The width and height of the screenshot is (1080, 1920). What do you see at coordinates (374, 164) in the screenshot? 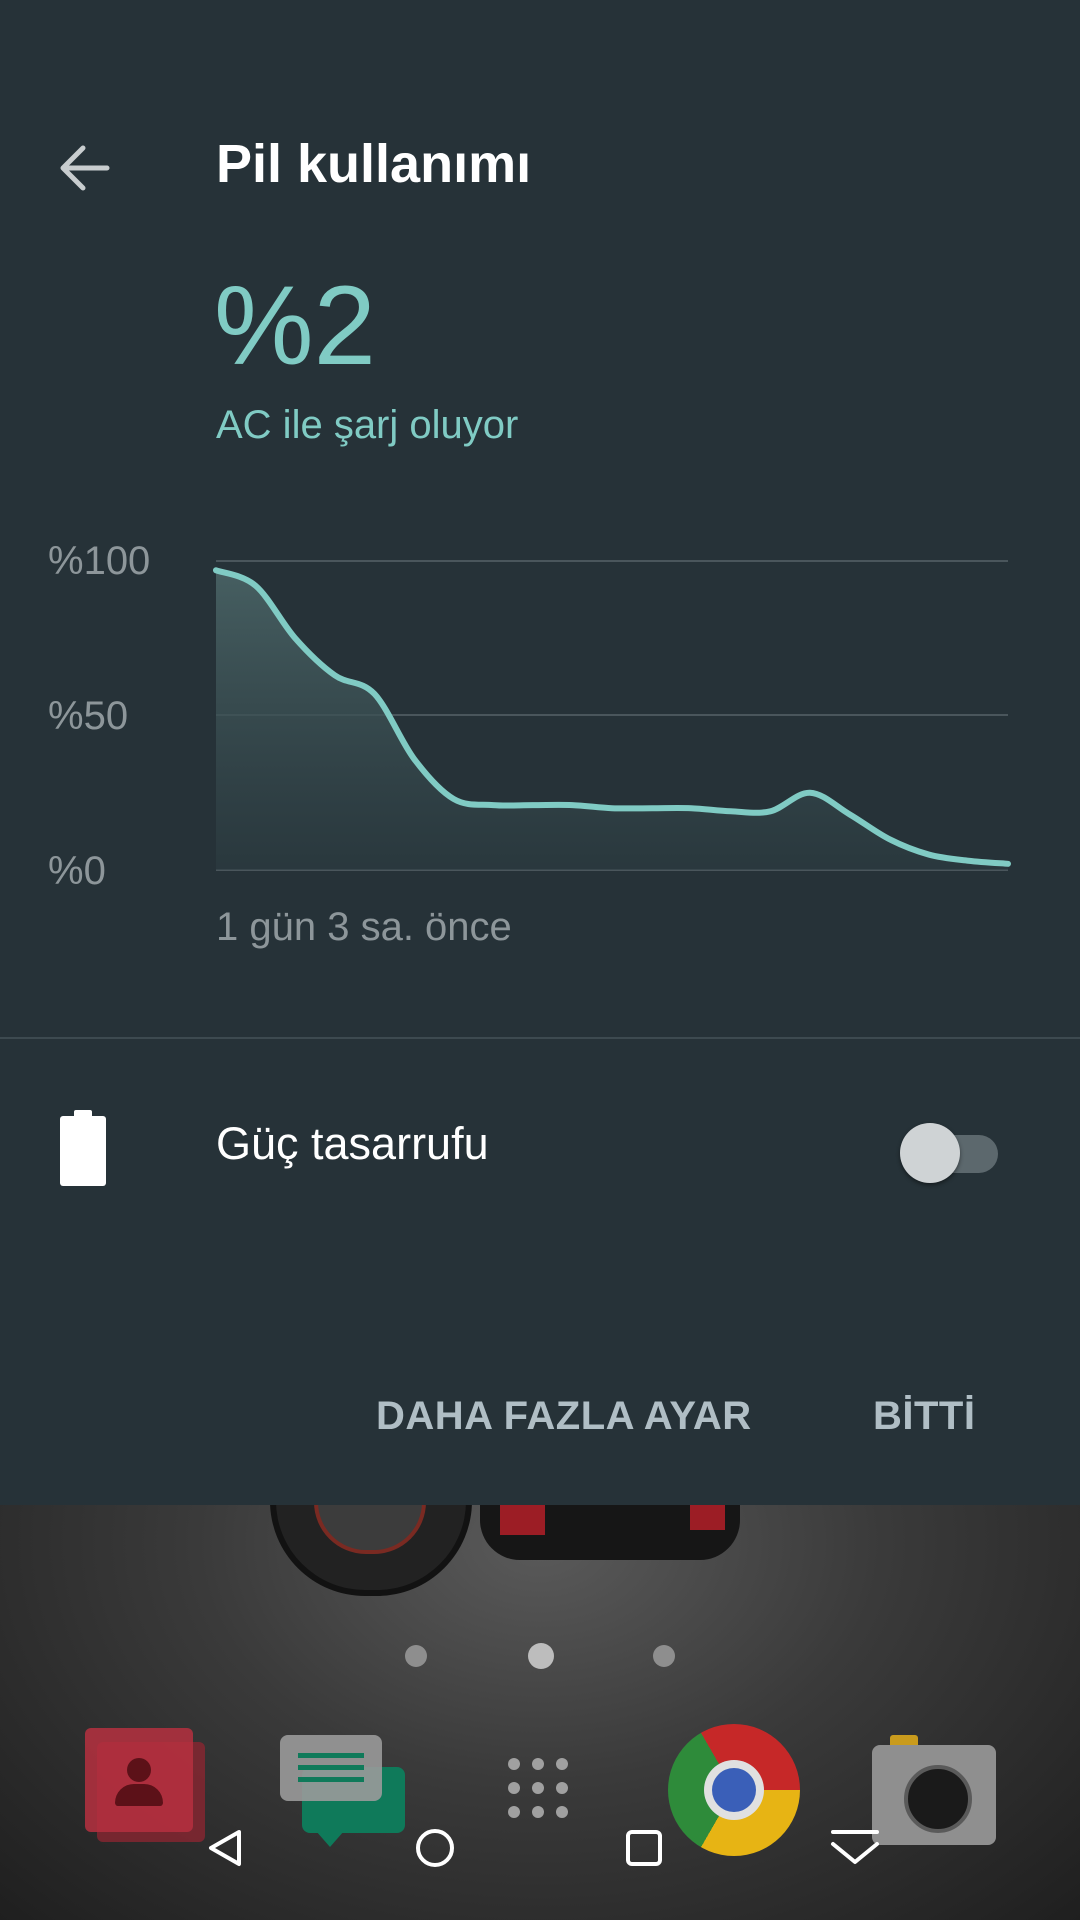
I see `page-title: Pil kullanımı` at bounding box center [374, 164].